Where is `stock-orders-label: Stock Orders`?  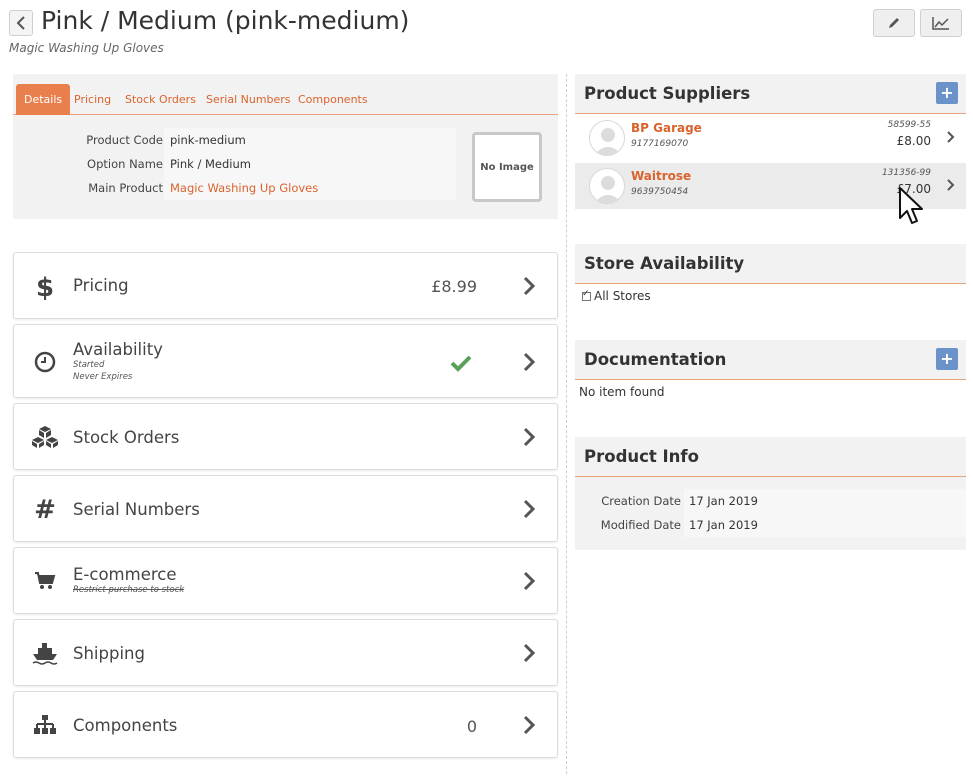
stock-orders-label: Stock Orders is located at coordinates (126, 437).